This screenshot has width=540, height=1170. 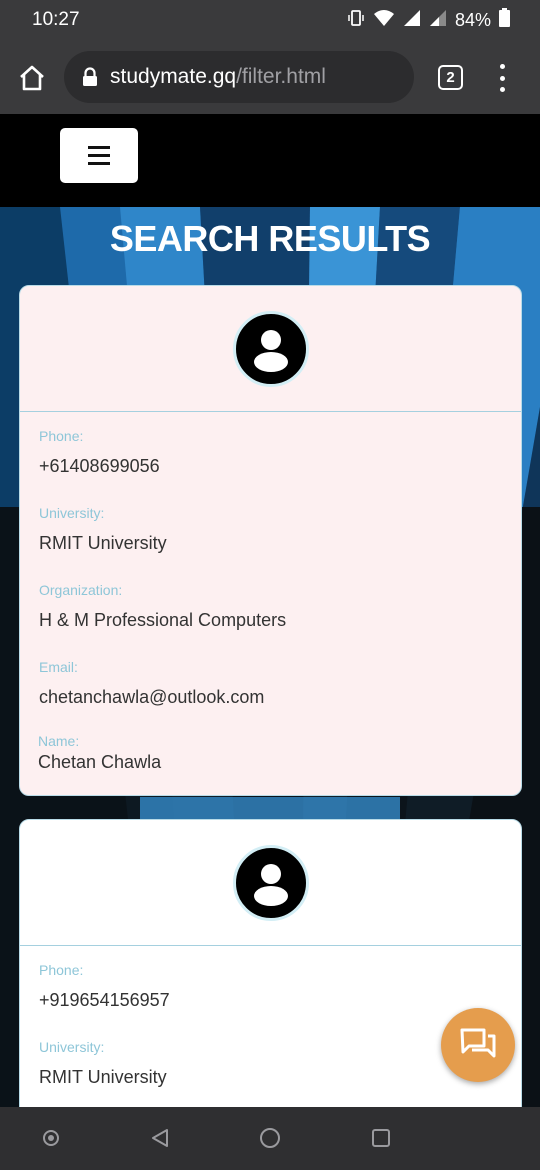 What do you see at coordinates (99, 155) in the screenshot?
I see `hamburger-menu-button` at bounding box center [99, 155].